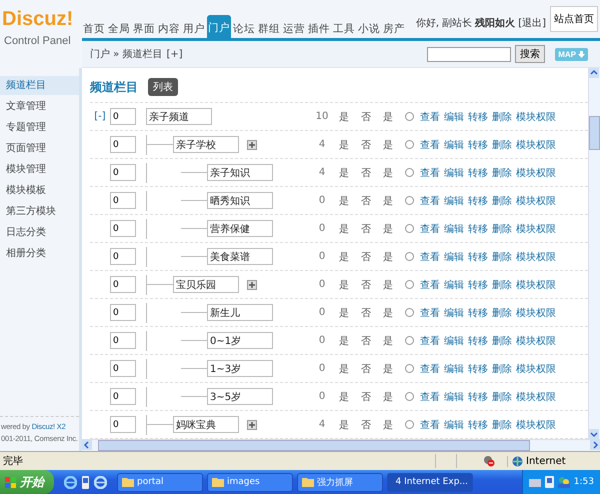 The height and width of the screenshot is (494, 600). What do you see at coordinates (163, 87) in the screenshot?
I see `list-tab: 列表` at bounding box center [163, 87].